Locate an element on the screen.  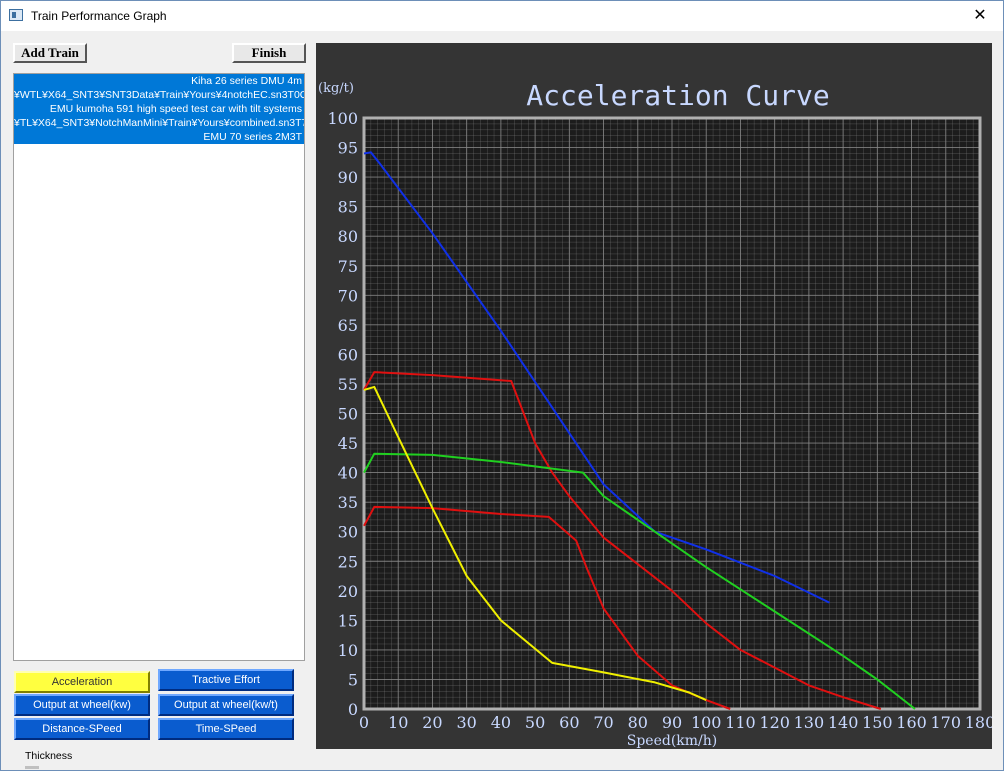
chart-title: Acceleration Curve is located at coordinates (677, 95).